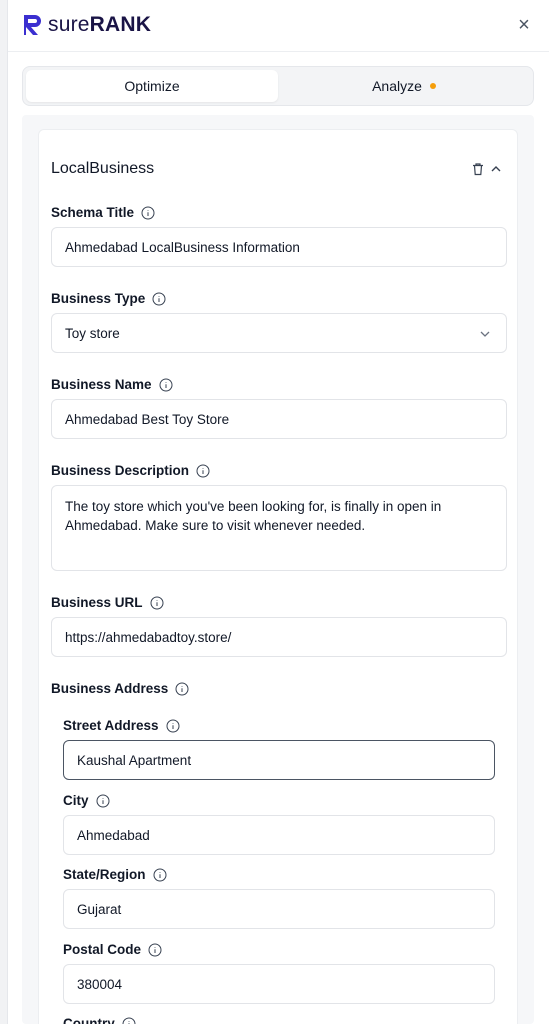 The width and height of the screenshot is (549, 1024). Describe the element at coordinates (103, 168) in the screenshot. I see `schema-card-title: LocalBusiness` at that location.